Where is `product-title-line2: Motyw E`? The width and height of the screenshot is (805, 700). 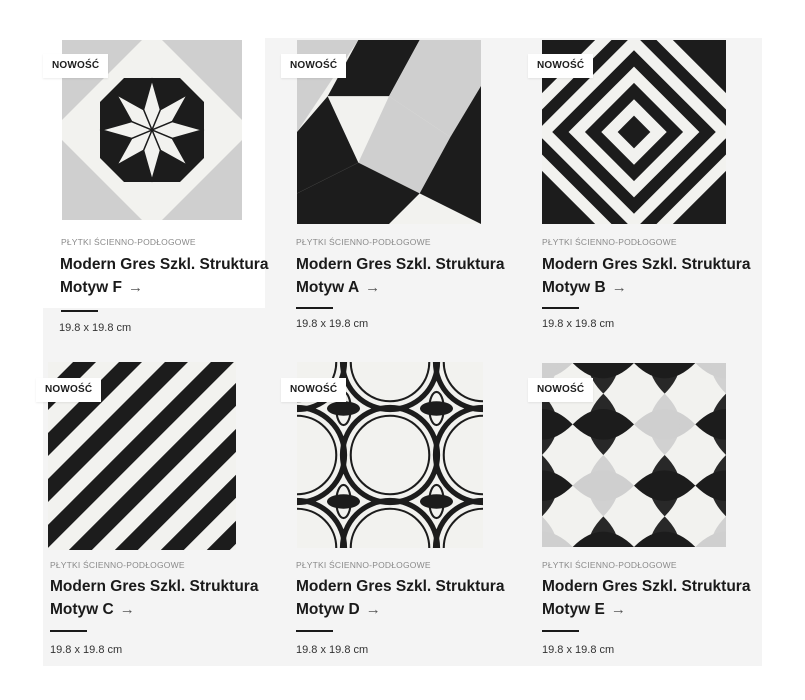 product-title-line2: Motyw E is located at coordinates (573, 609).